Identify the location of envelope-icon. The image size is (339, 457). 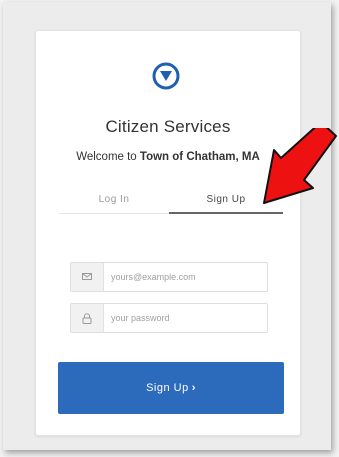
(87, 276).